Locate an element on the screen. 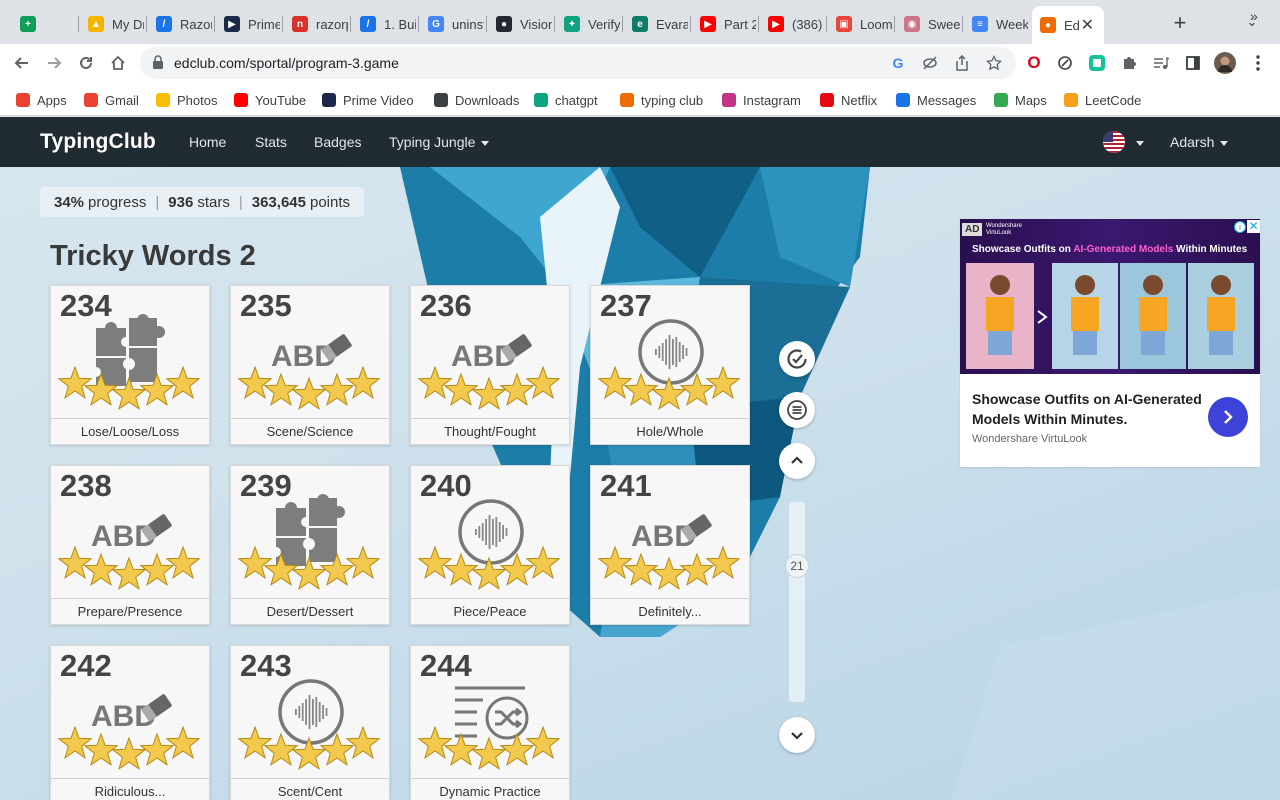 This screenshot has height=800, width=1280. ad-info-icon: i is located at coordinates (1240, 227).